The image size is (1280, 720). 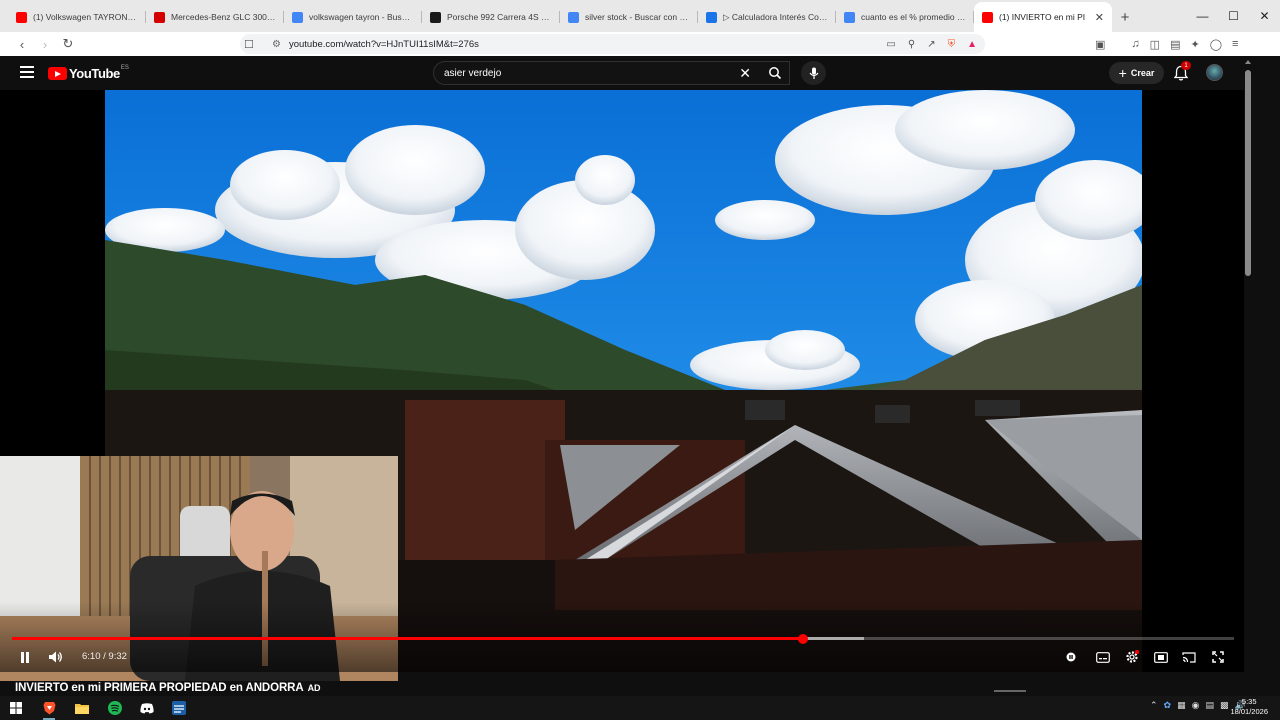 I want to click on pause-icon, so click(x=25, y=657).